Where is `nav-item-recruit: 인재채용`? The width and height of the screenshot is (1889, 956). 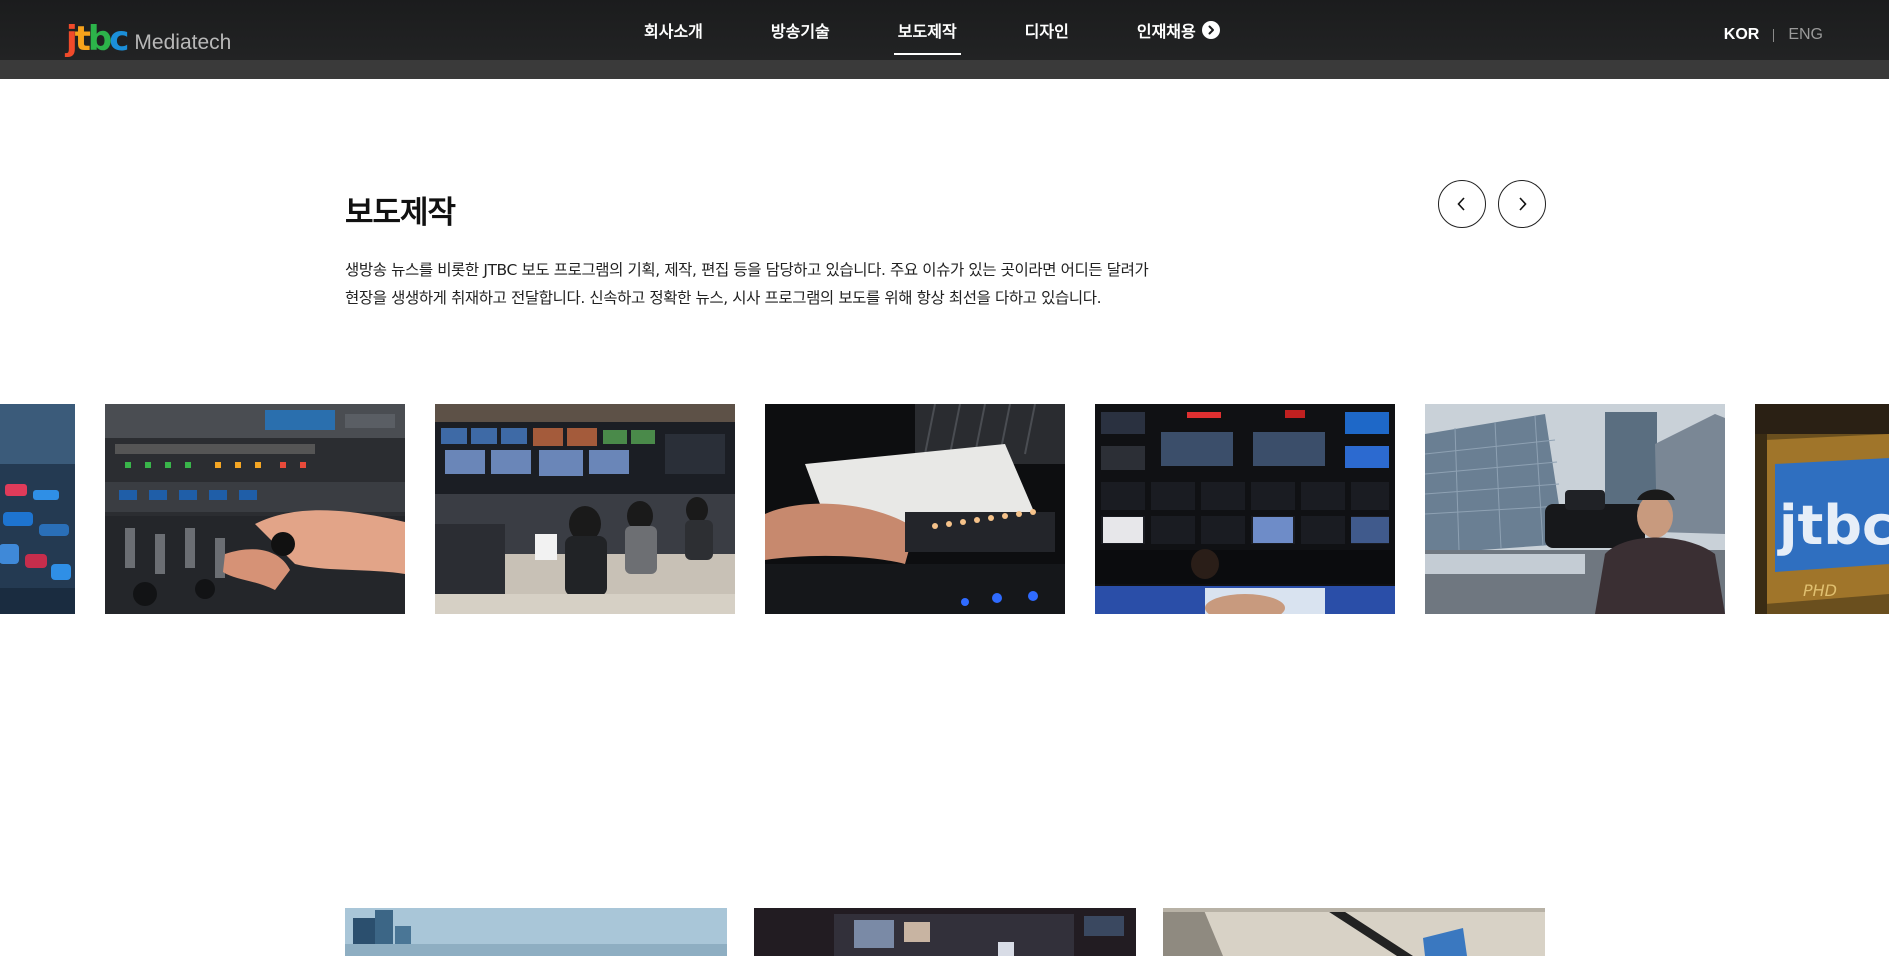 nav-item-recruit: 인재채용 is located at coordinates (1178, 30).